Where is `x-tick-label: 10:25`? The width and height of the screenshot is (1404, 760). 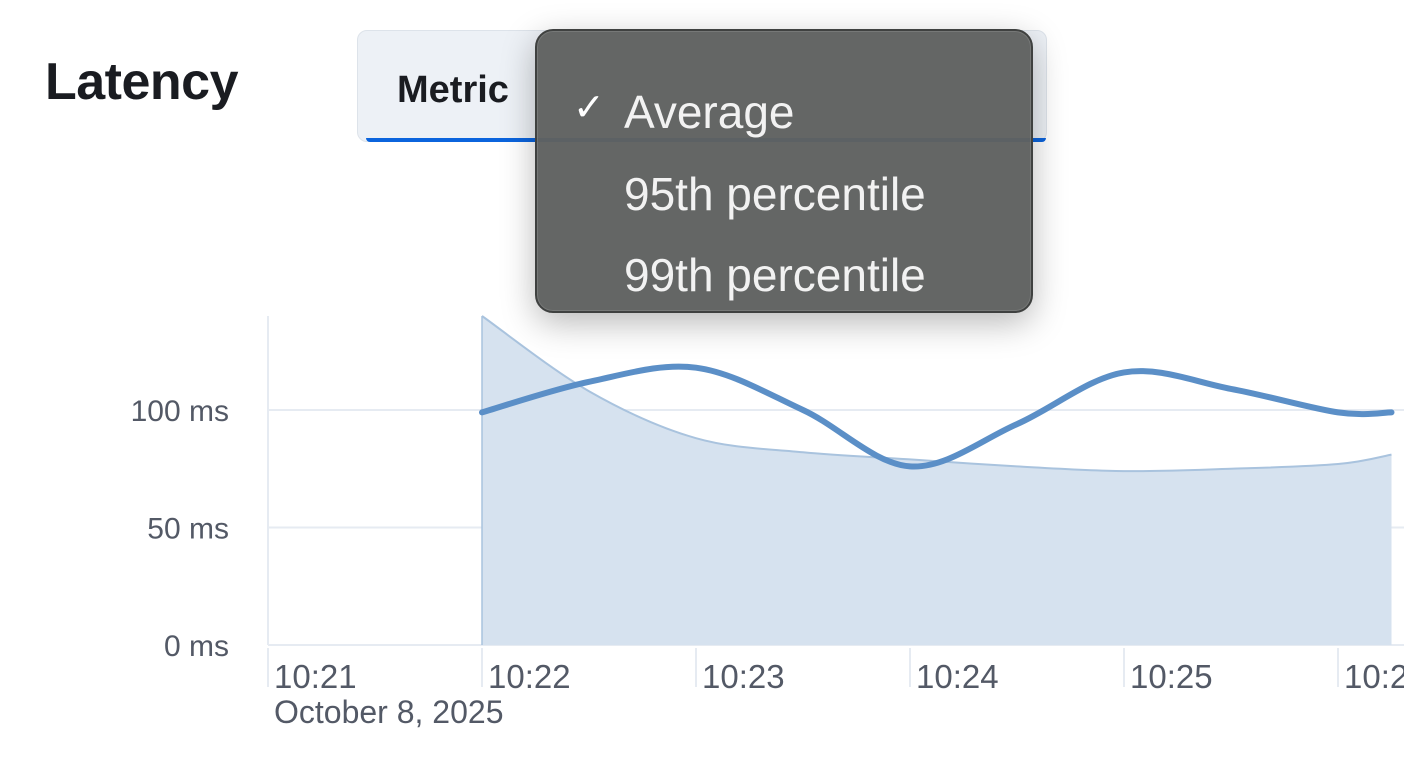 x-tick-label: 10:25 is located at coordinates (1171, 676).